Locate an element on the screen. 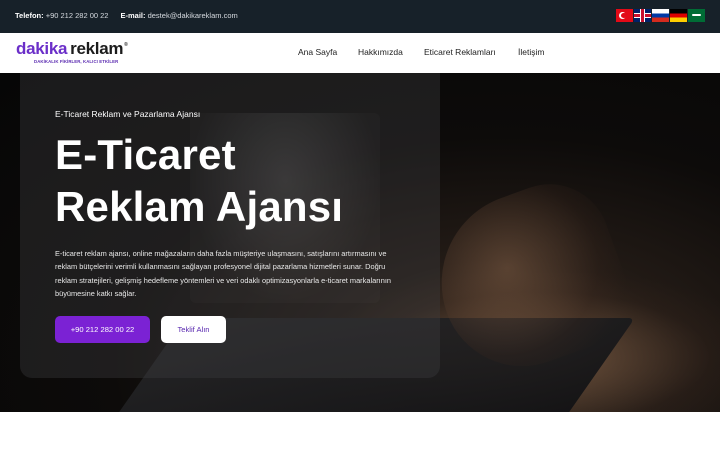 This screenshot has width=720, height=450. phone-contact: Telefon: +90 212 282 00 22 is located at coordinates (61, 15).